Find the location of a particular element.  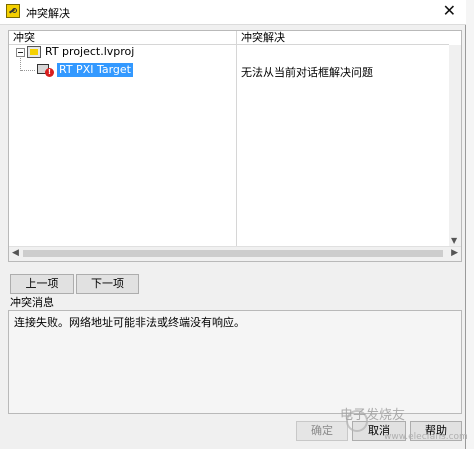

scroll-down-icon: ▼ is located at coordinates (454, 240).